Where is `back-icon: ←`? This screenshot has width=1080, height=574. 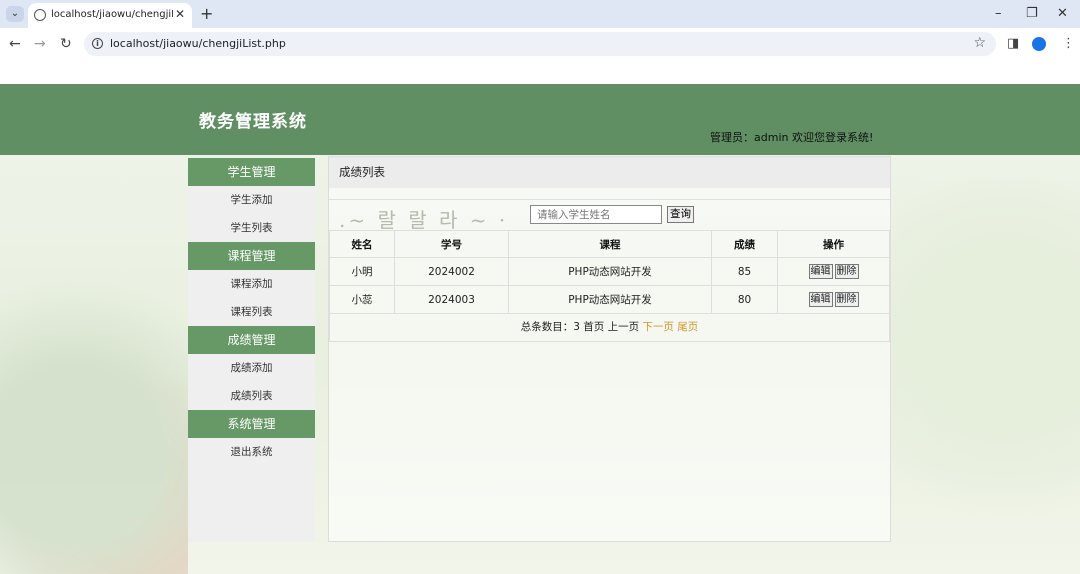
back-icon: ← is located at coordinates (15, 44).